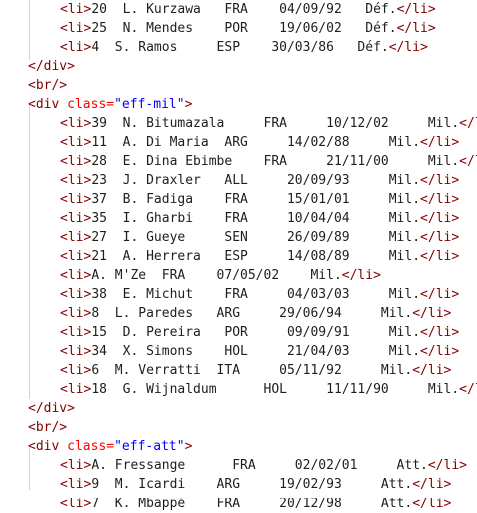  Describe the element at coordinates (256, 351) in the screenshot. I see `li-text: 34 X. Simons HOL 21/04/03 Mil.` at that location.